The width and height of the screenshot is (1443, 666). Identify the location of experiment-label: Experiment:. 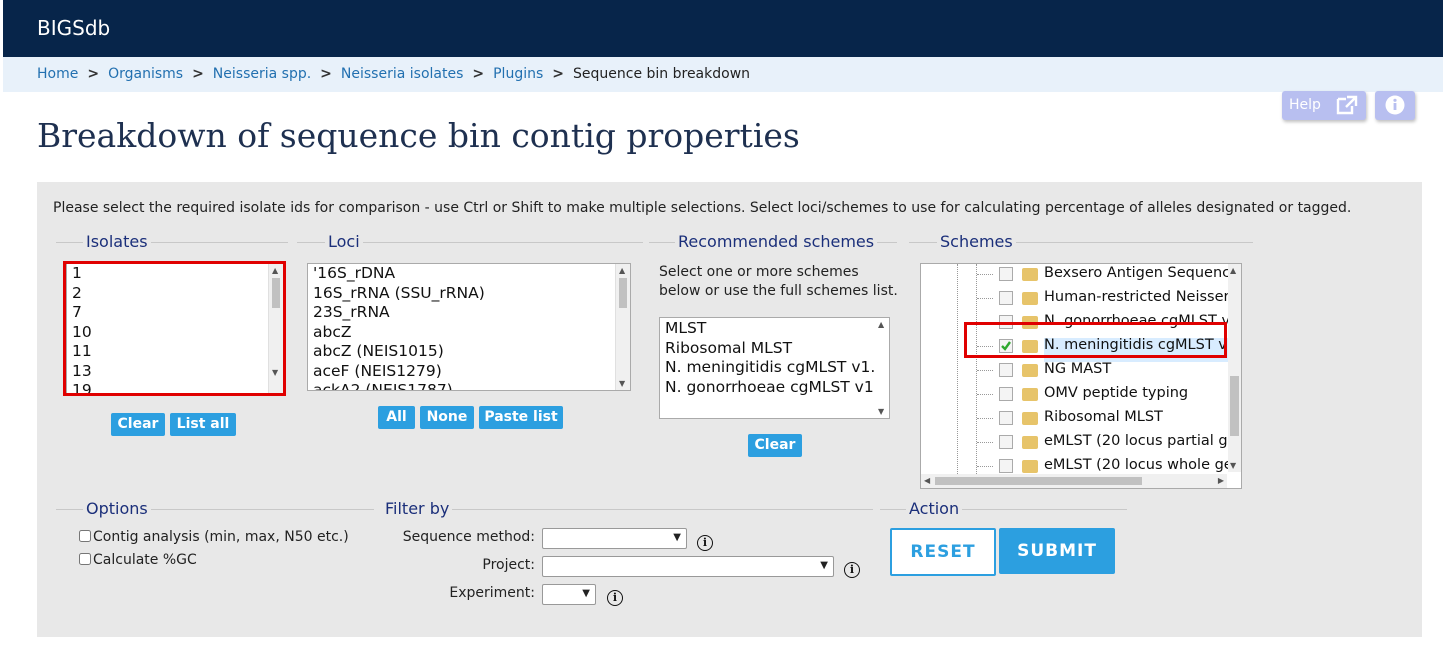
(492, 593).